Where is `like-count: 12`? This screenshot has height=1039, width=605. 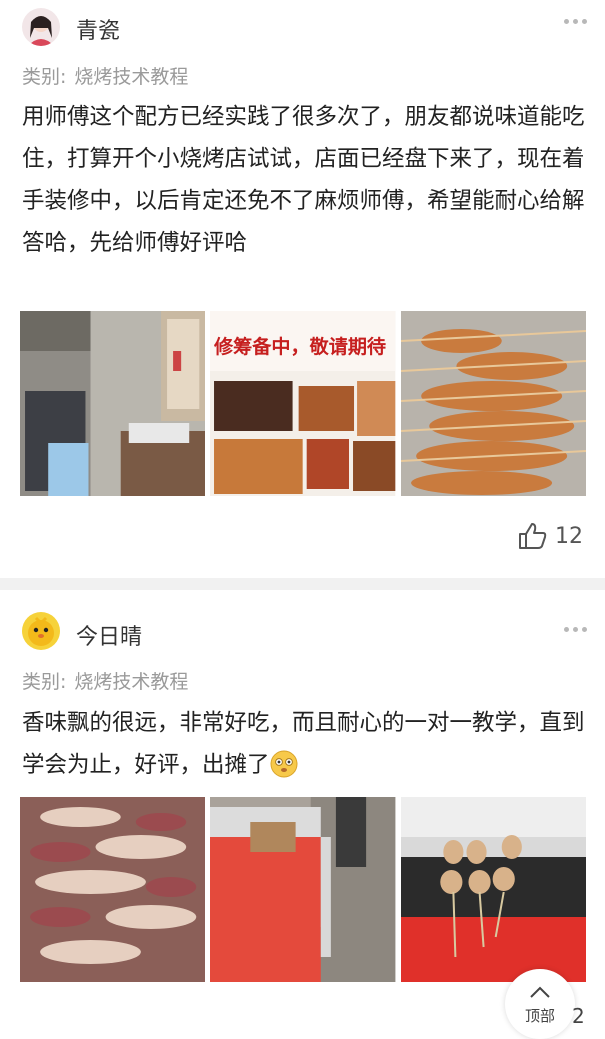
like-count: 12 is located at coordinates (569, 536).